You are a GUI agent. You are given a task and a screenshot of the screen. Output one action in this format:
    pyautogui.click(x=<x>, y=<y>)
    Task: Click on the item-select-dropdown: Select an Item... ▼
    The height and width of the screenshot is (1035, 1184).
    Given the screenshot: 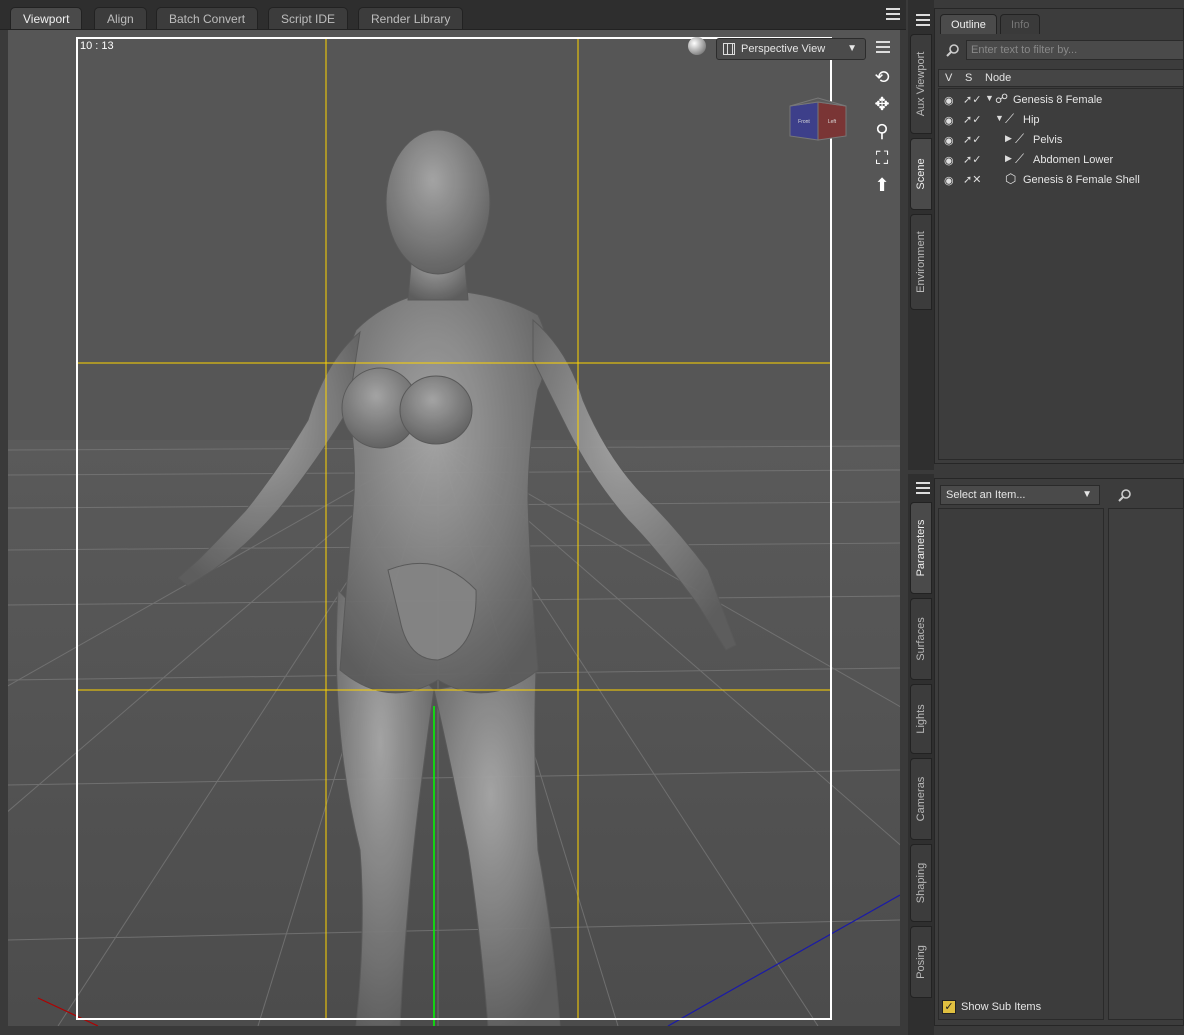 What is the action you would take?
    pyautogui.click(x=1020, y=495)
    